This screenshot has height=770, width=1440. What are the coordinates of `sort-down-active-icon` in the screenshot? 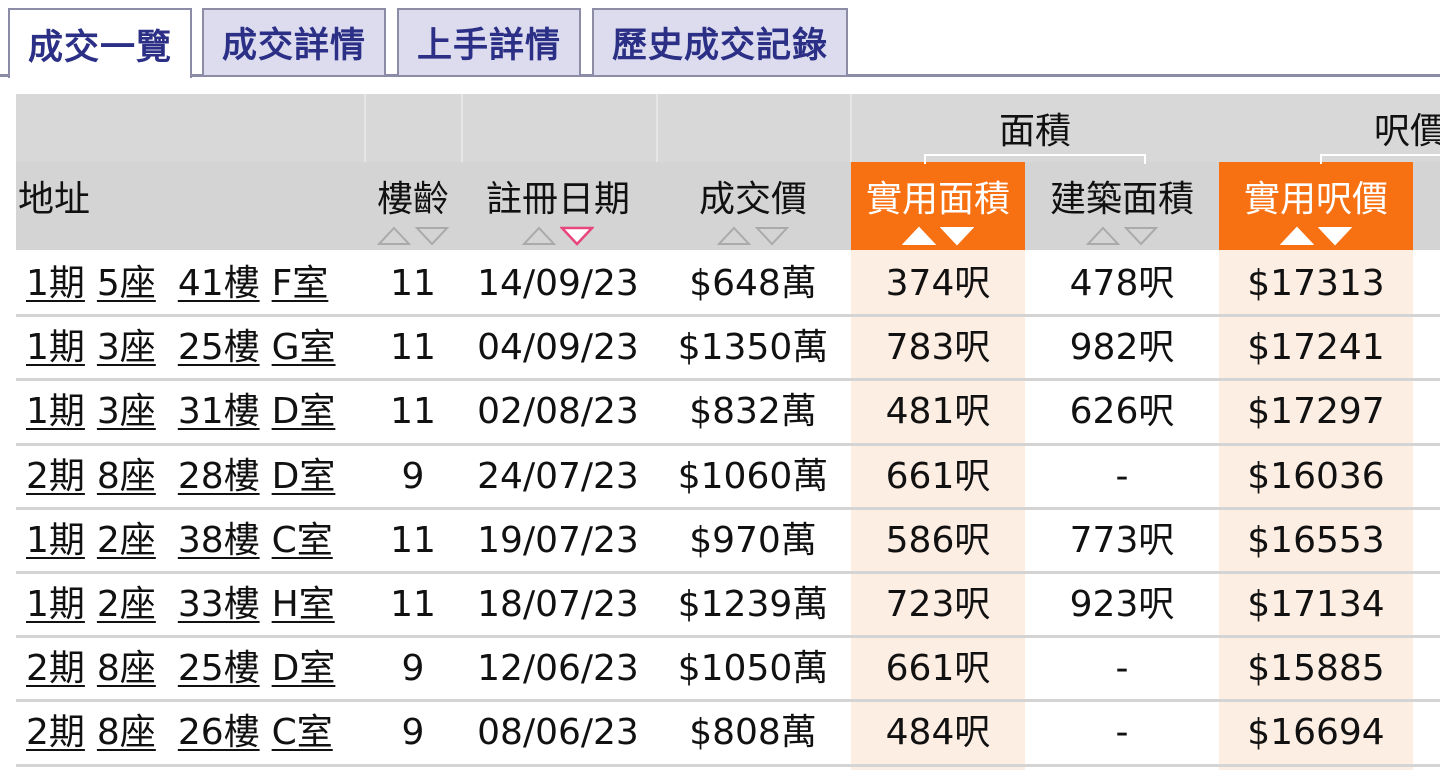 It's located at (577, 236).